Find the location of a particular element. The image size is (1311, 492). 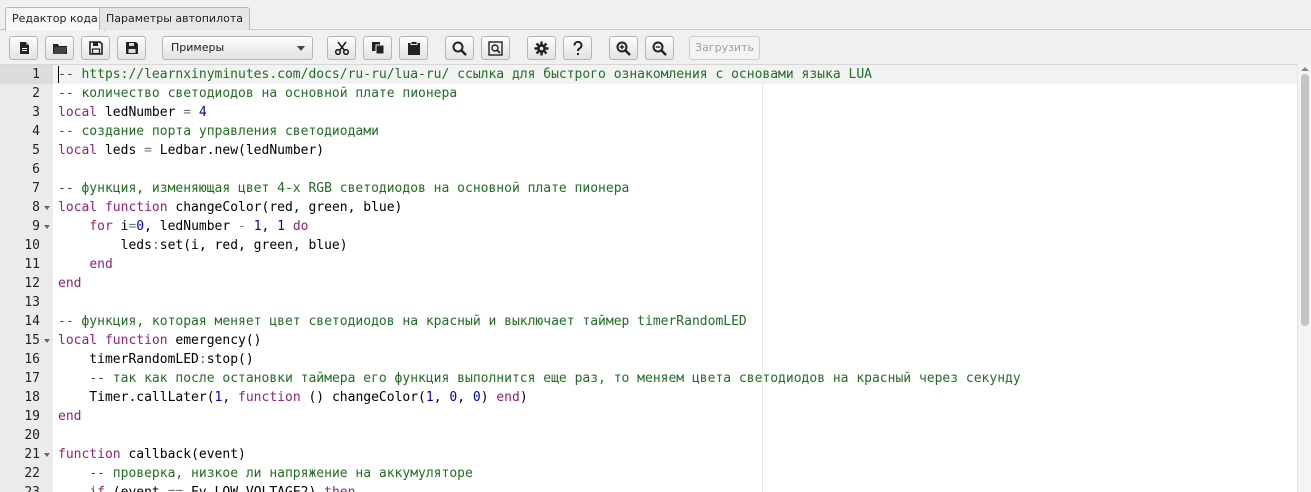

zoom-out-button is located at coordinates (659, 48).